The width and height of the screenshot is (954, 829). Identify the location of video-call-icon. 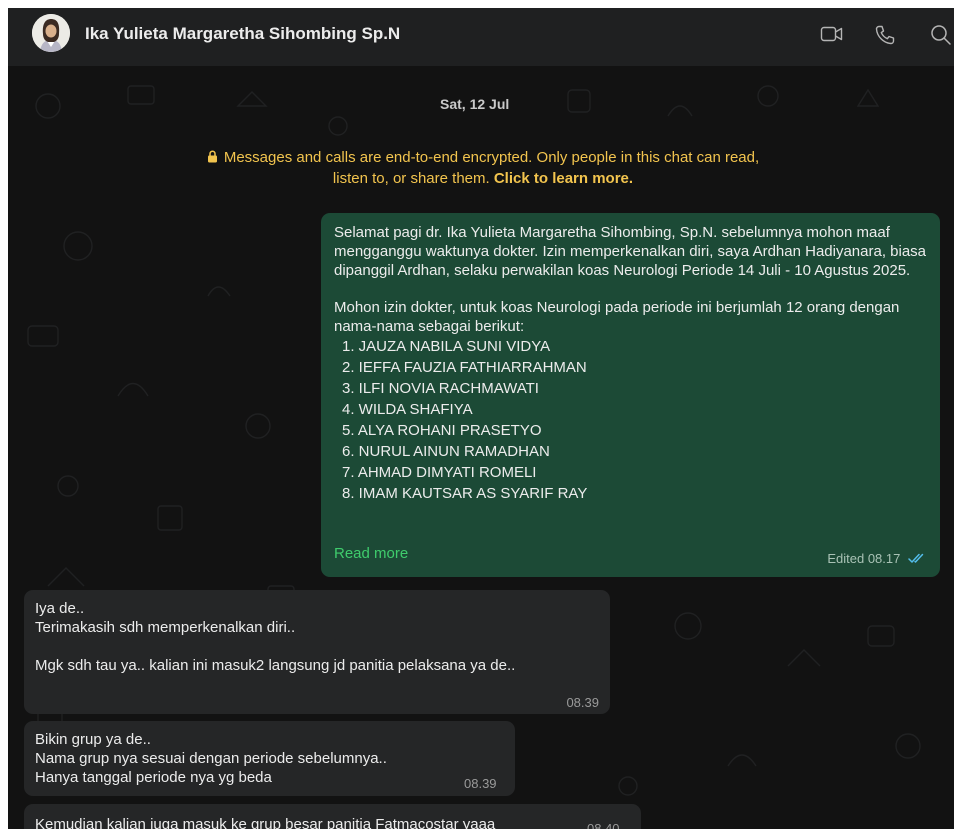
(832, 34).